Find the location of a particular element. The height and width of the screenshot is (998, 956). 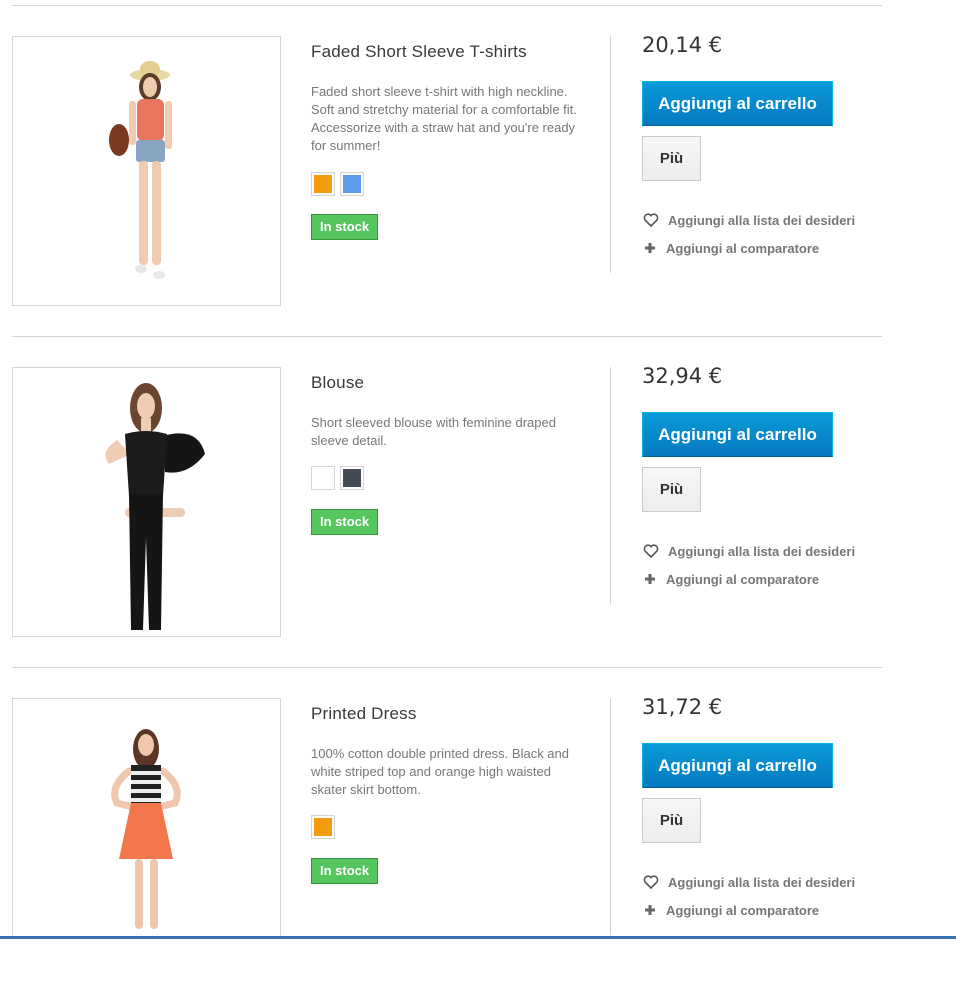

product-price: 20,14 € is located at coordinates (682, 45).